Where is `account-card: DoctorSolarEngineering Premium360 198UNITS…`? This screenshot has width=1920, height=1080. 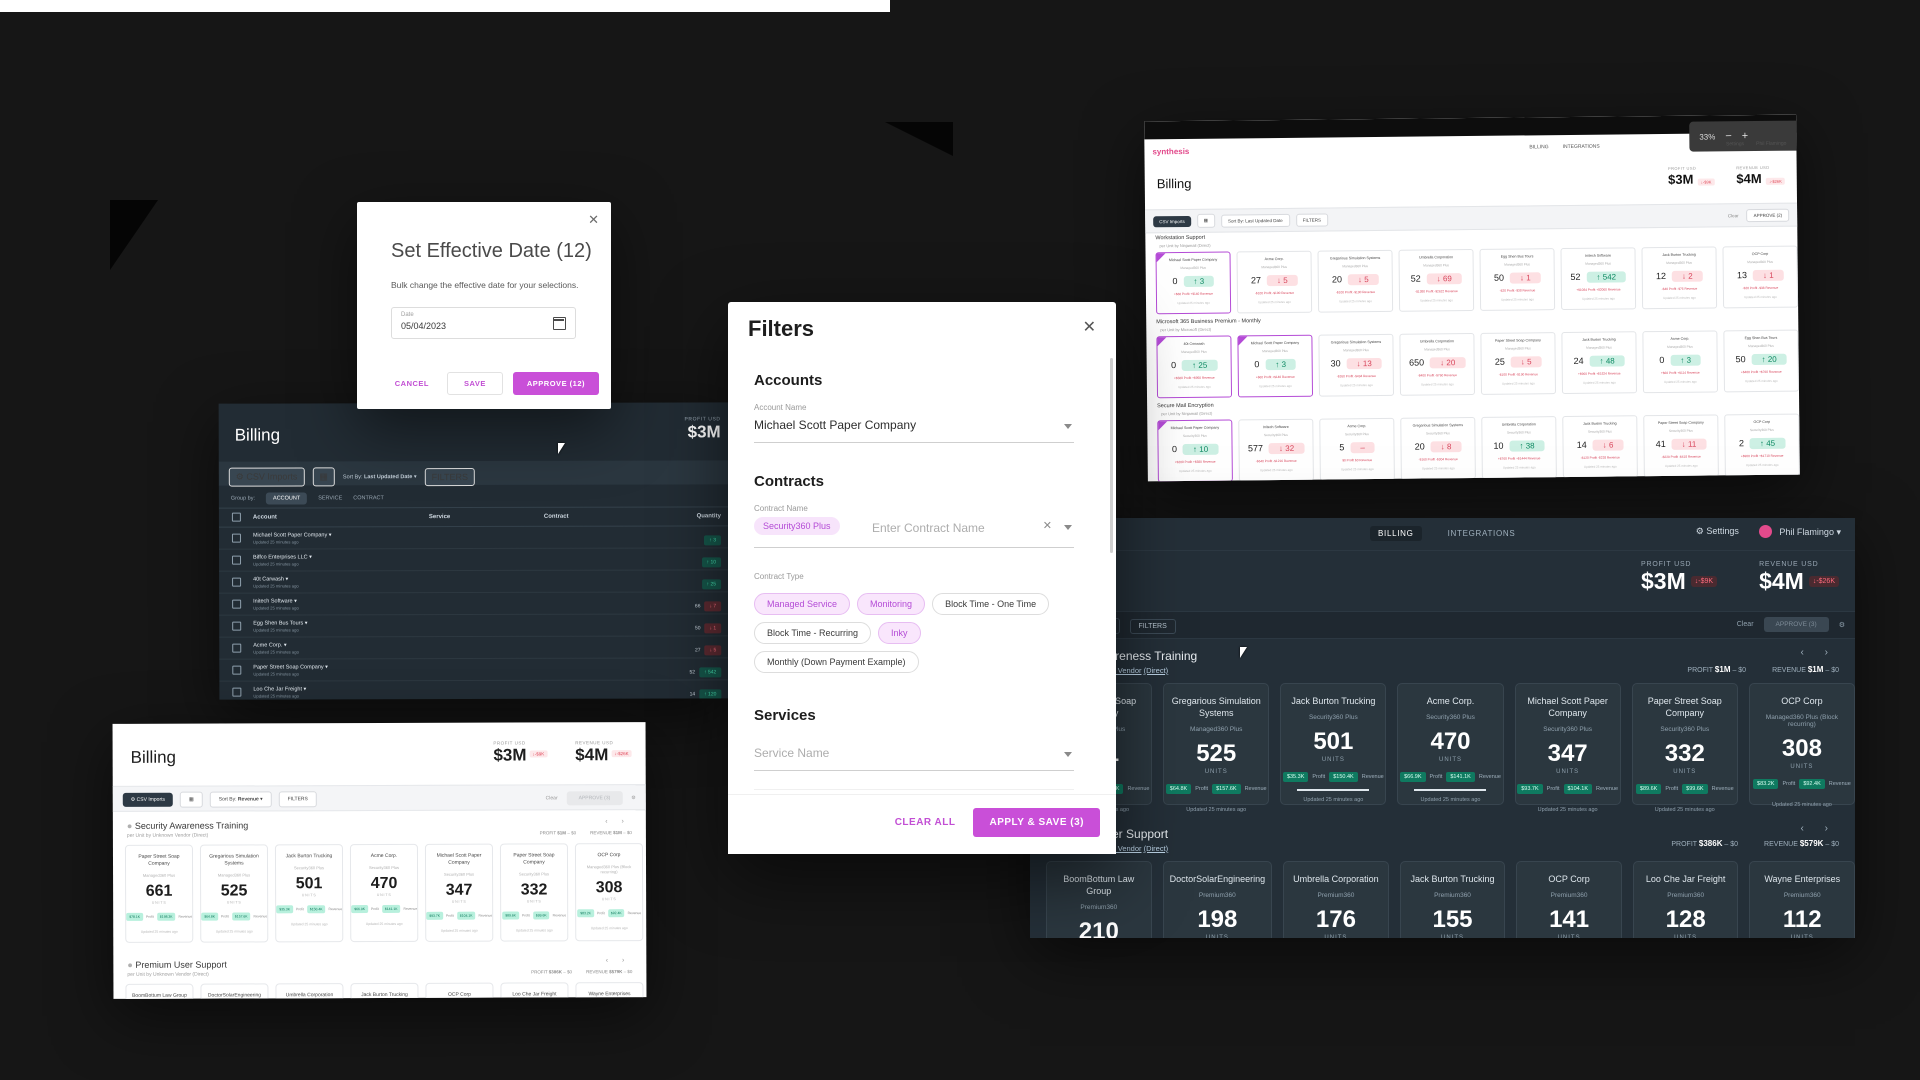 account-card: DoctorSolarEngineering Premium360 198UNITS… is located at coordinates (1217, 899).